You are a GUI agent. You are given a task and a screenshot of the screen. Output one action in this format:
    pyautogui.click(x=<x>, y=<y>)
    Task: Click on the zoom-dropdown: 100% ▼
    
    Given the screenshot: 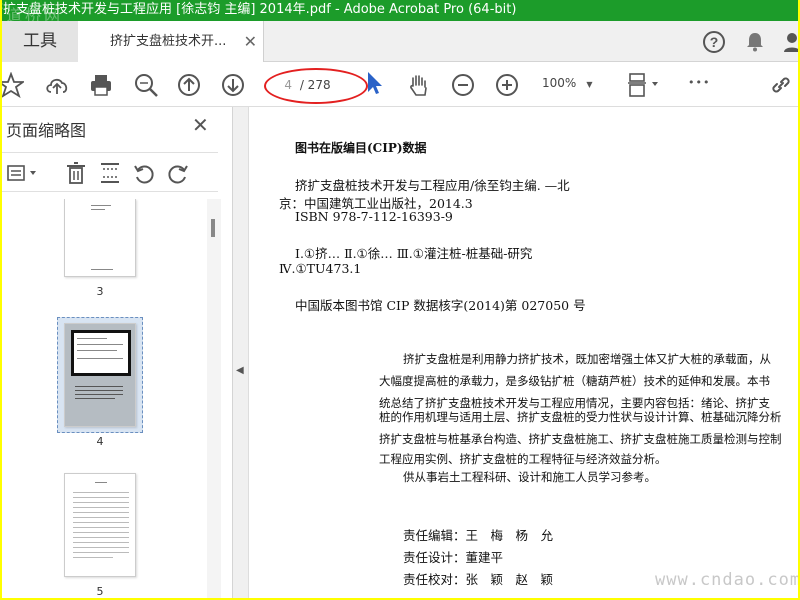 What is the action you would take?
    pyautogui.click(x=567, y=83)
    